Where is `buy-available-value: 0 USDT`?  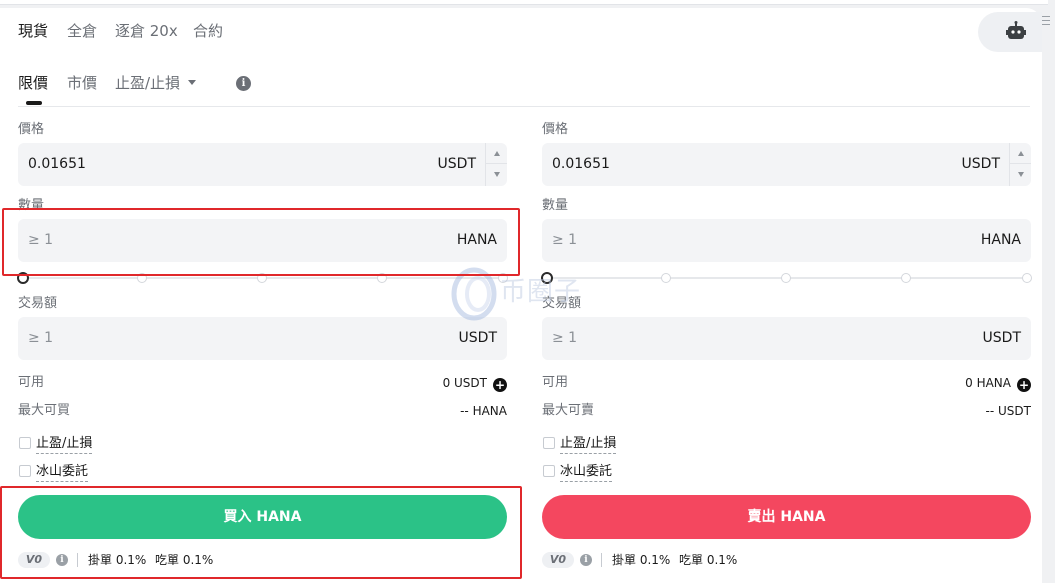
buy-available-value: 0 USDT is located at coordinates (464, 383).